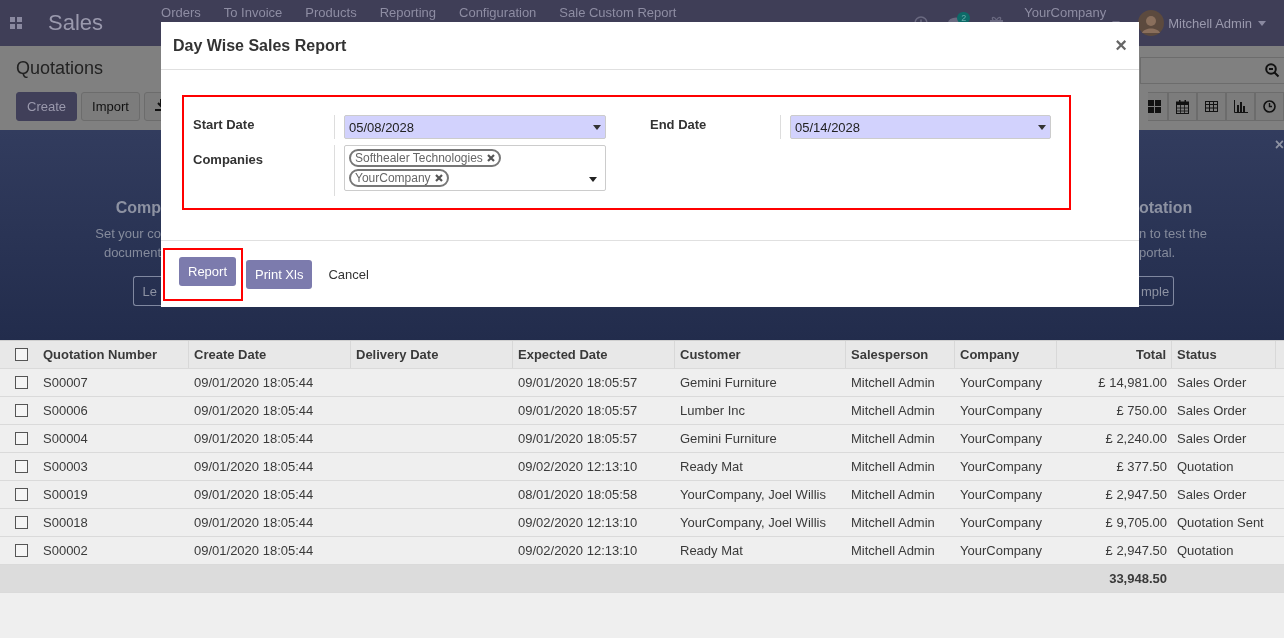 Image resolution: width=1284 pixels, height=638 pixels. Describe the element at coordinates (331, 12) in the screenshot. I see `menu-item: Products` at that location.